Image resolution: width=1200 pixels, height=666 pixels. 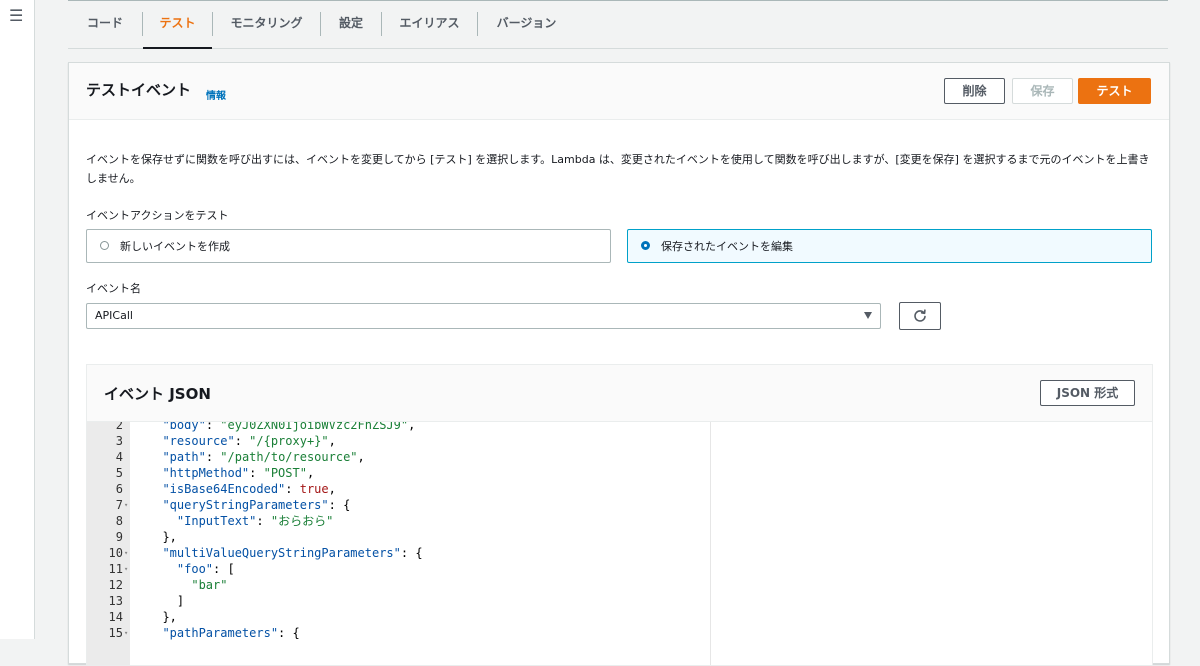 I want to click on code-line: 10 ▾ "multiValueQueryStringParameters": {, so click(x=397, y=553).